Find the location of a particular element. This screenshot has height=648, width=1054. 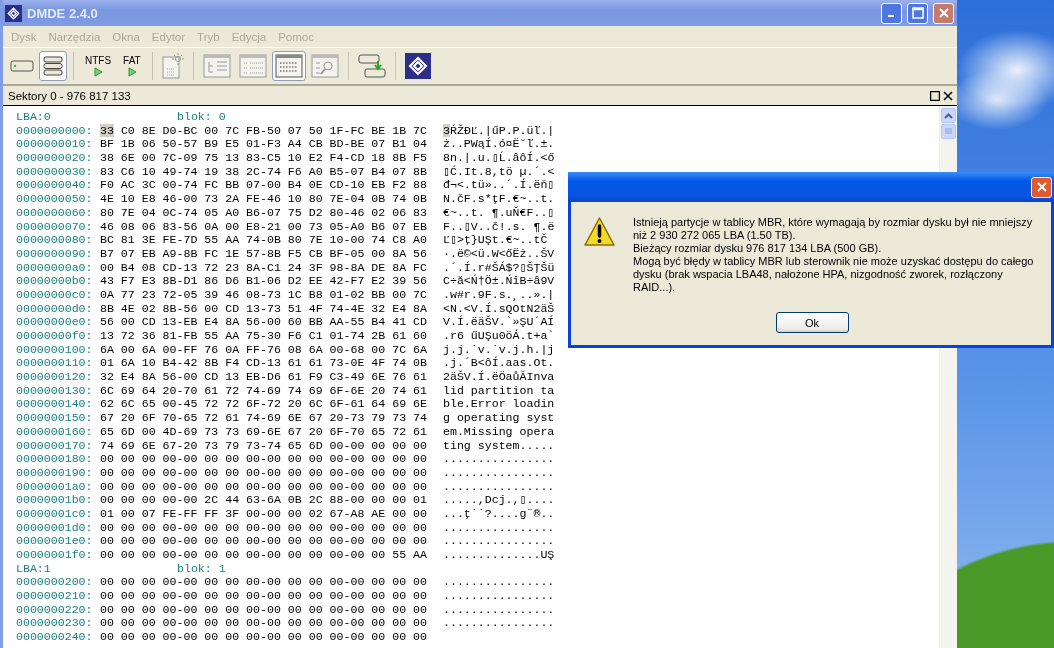

sector-label: LBA:0 is located at coordinates (34, 117).